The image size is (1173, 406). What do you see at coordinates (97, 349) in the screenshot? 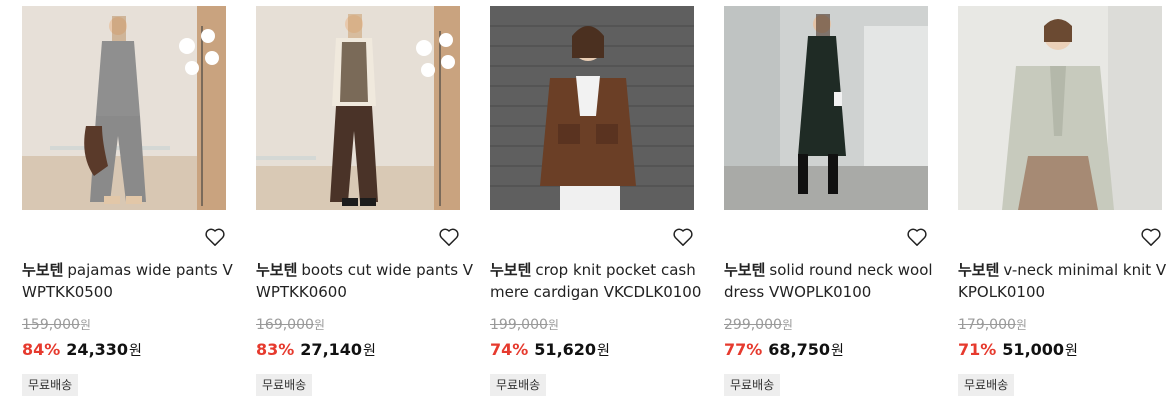
I see `sale-price: 24,330` at bounding box center [97, 349].